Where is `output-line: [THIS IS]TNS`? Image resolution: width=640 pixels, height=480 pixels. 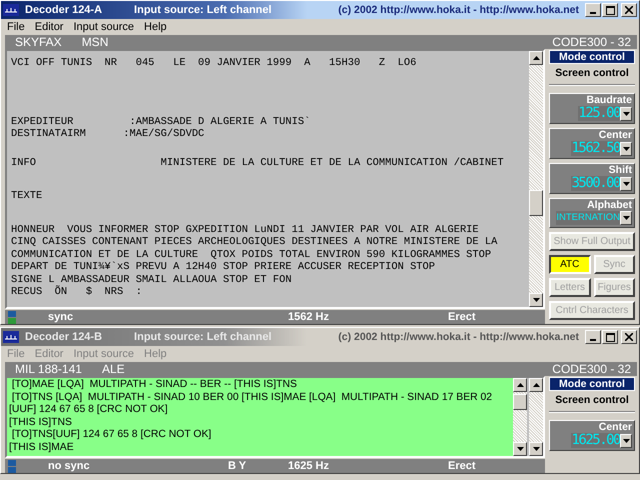 output-line: [THIS IS]TNS is located at coordinates (41, 422).